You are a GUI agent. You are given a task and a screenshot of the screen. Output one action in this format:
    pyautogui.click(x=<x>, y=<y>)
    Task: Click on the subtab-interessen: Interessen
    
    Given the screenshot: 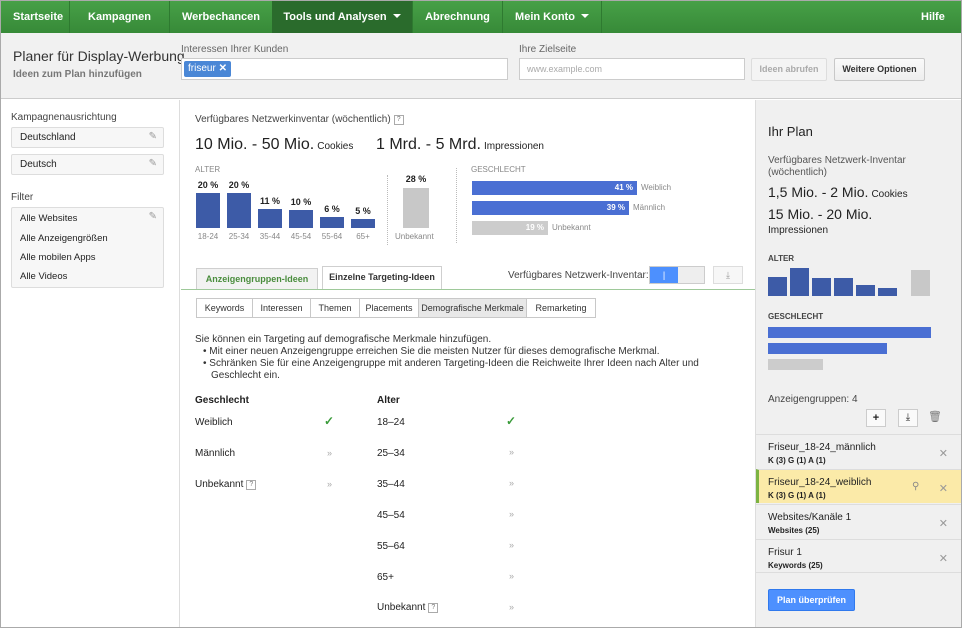 What is the action you would take?
    pyautogui.click(x=281, y=308)
    